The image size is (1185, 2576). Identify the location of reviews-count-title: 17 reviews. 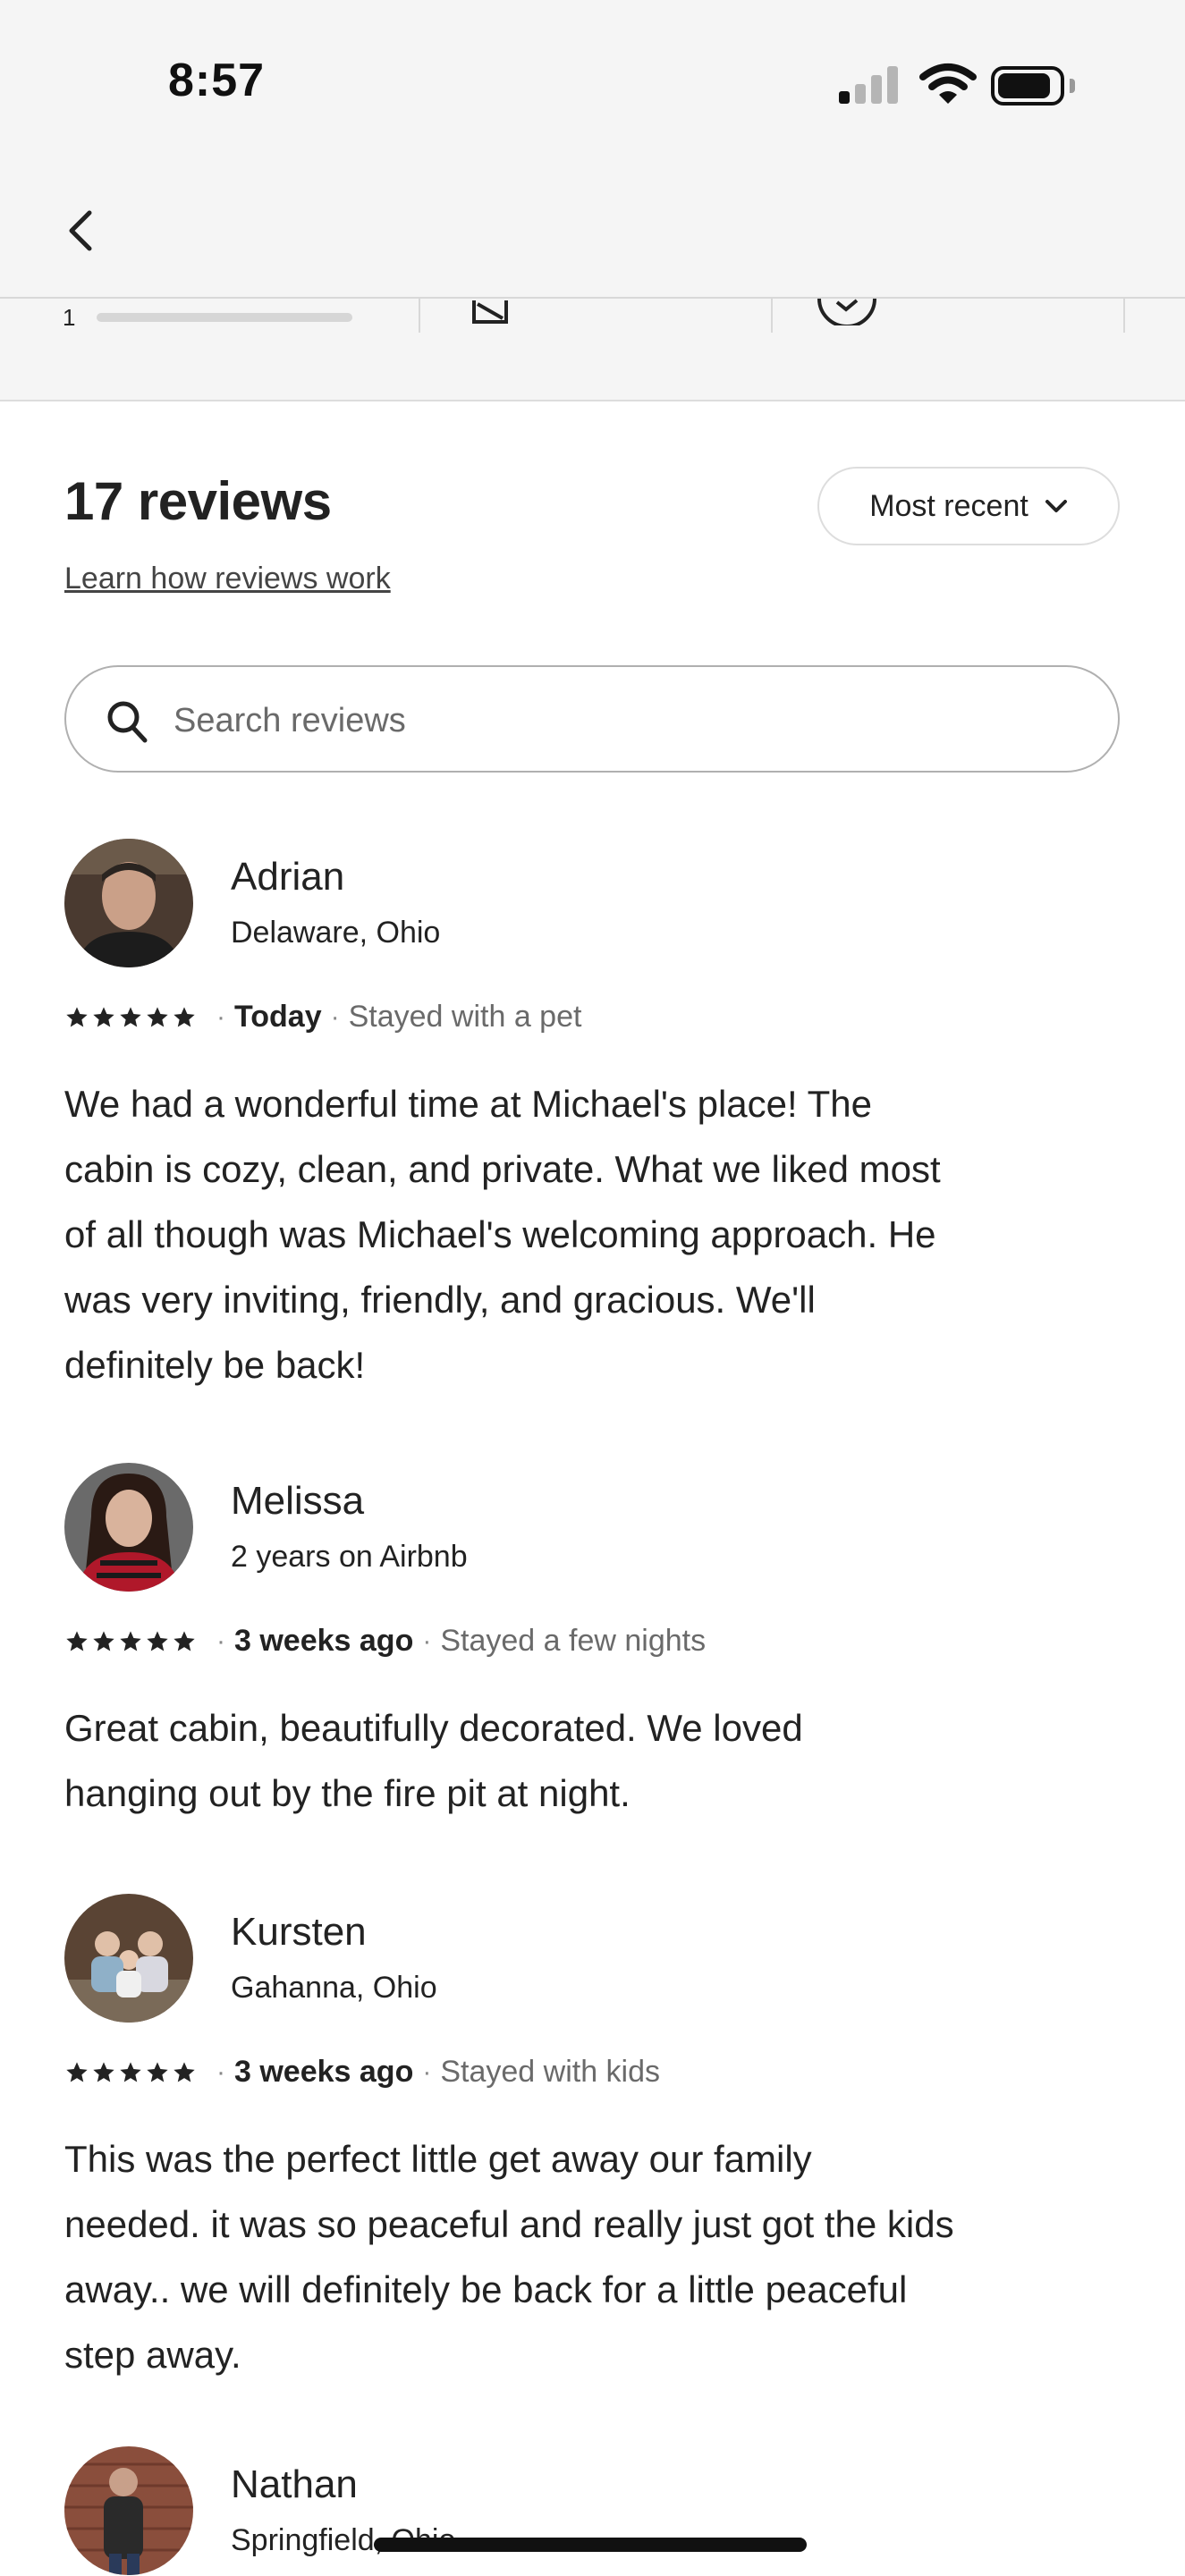
(198, 501).